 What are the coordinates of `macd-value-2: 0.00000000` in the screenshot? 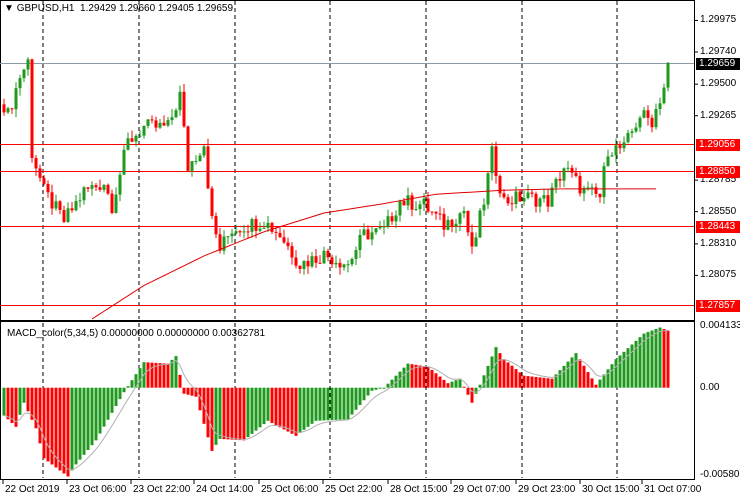 It's located at (183, 333).